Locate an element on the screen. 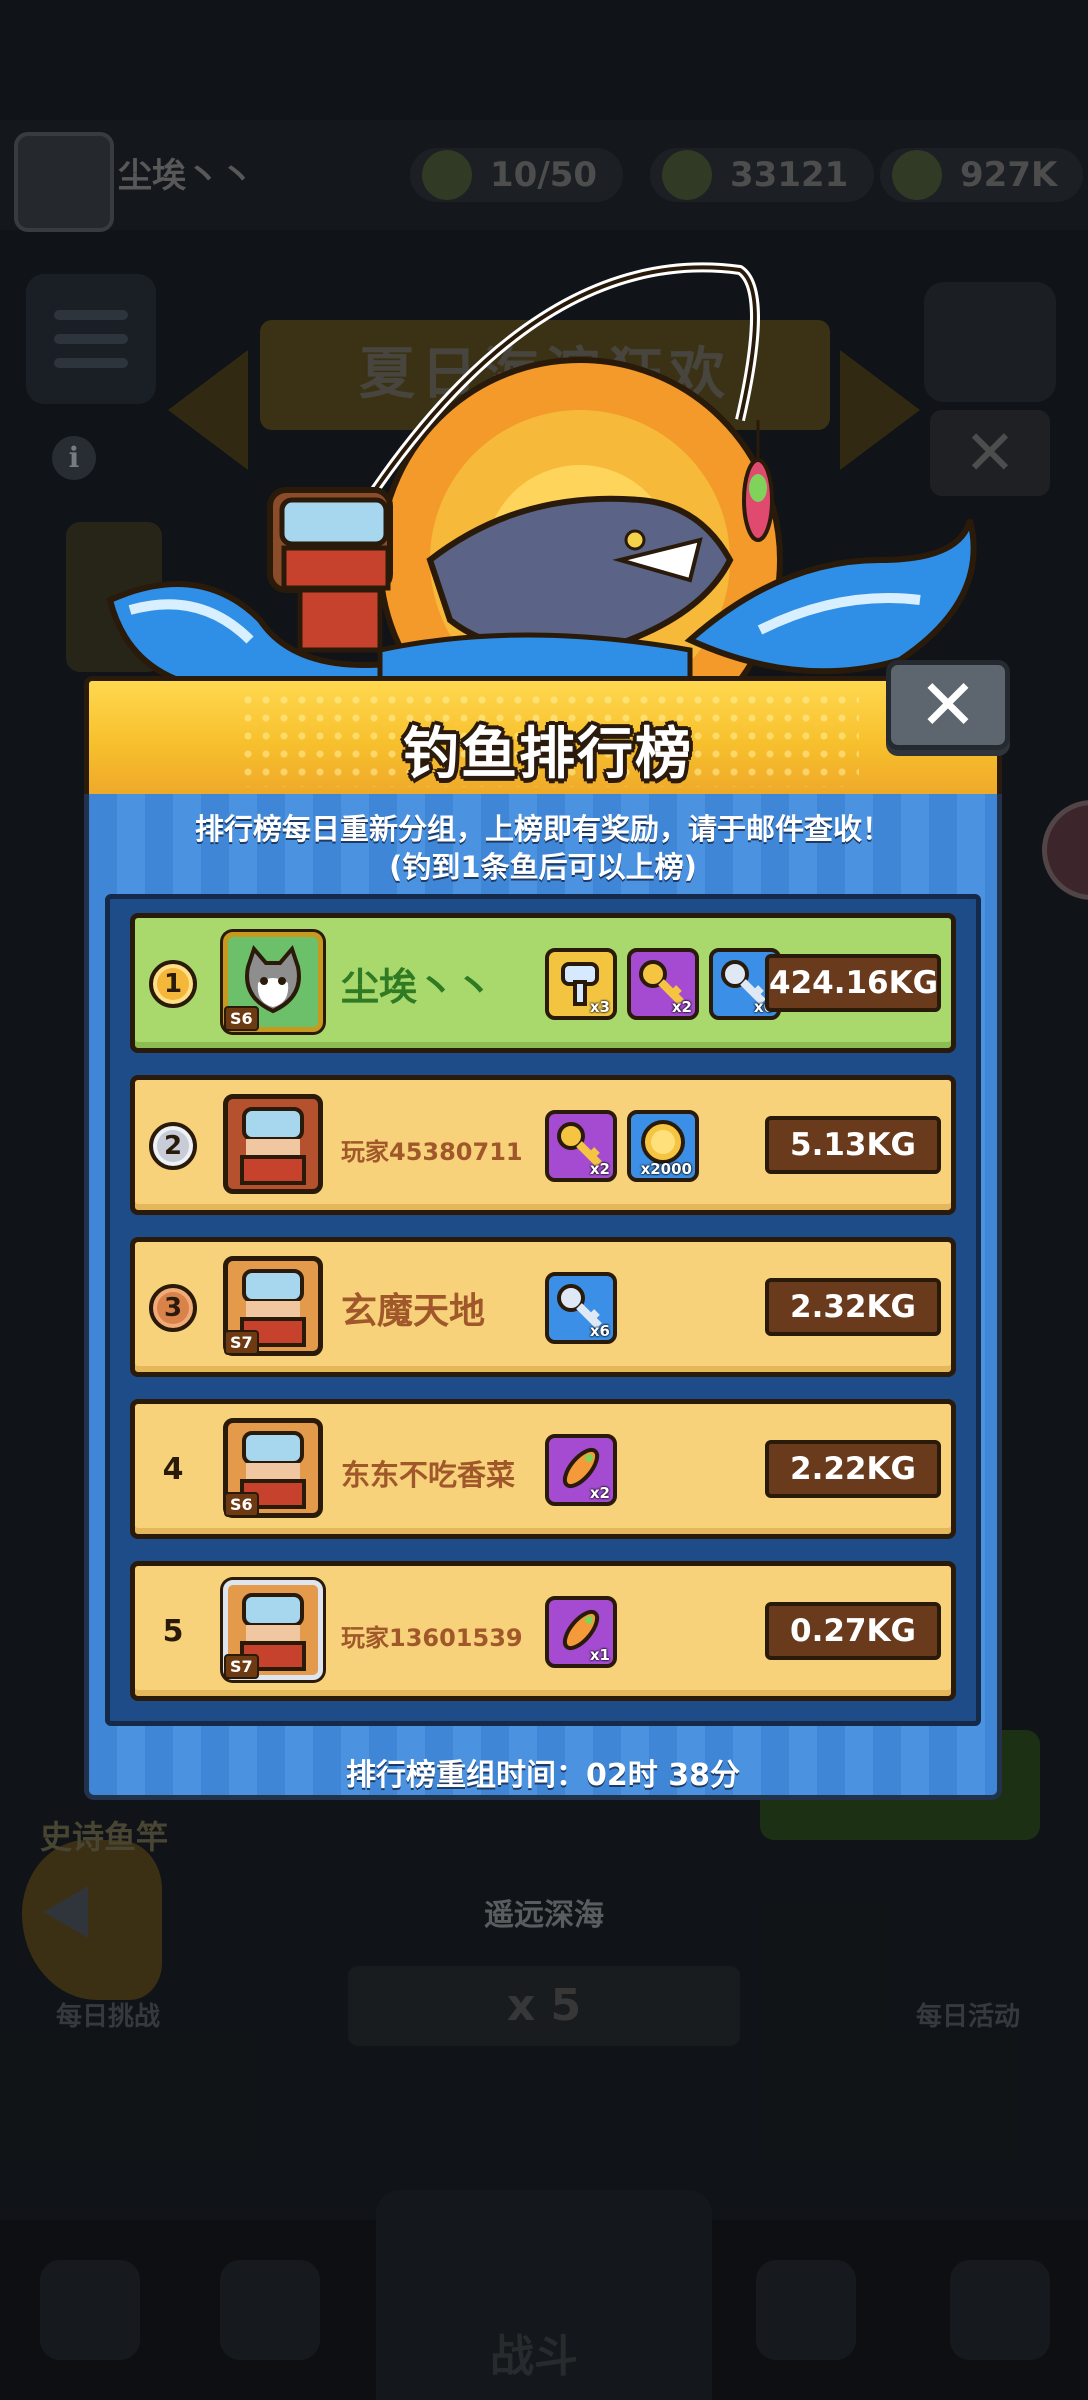  reward-qty: x2000 is located at coordinates (666, 1169).